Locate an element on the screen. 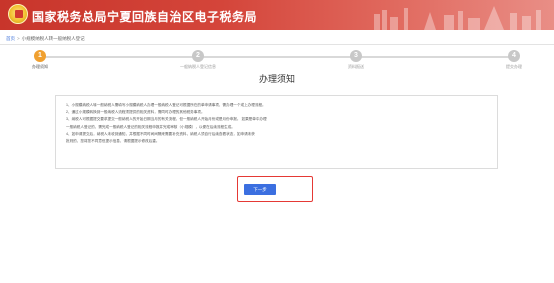 The height and width of the screenshot is (283, 554). breadcrumb: 首页 > 小规模纳税人转一般纳税人登记 is located at coordinates (45, 39).